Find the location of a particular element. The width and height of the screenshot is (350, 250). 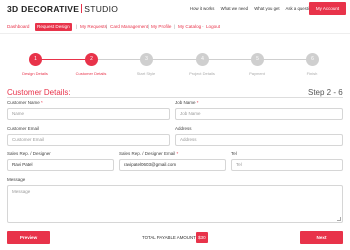

sales-rep-label: Sales Rep. / Designer is located at coordinates (29, 153).